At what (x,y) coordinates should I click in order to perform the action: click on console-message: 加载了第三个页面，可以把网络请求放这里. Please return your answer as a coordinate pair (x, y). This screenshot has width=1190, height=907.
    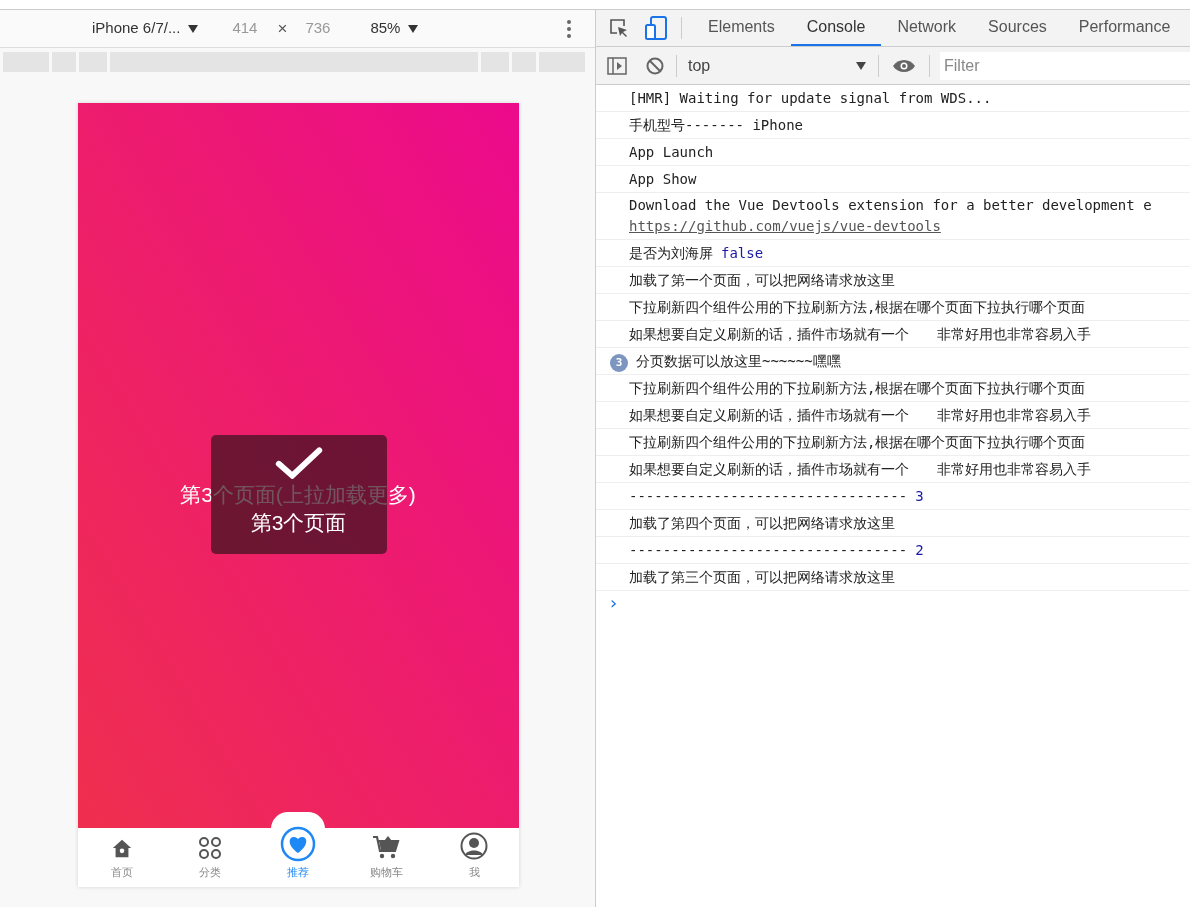
    Looking at the image, I should click on (762, 577).